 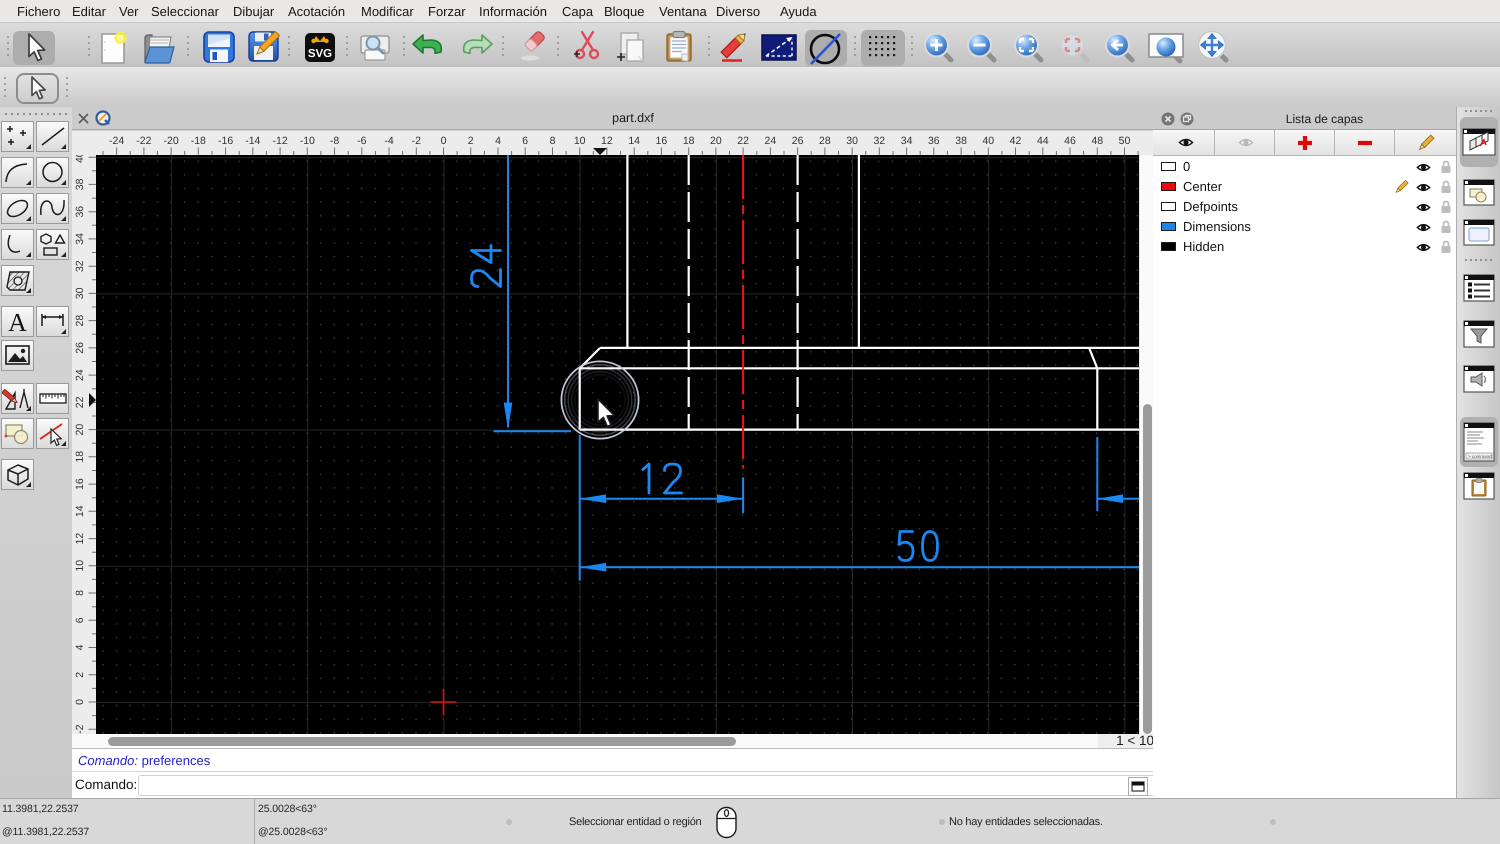 What do you see at coordinates (307, 141) in the screenshot?
I see `svg-text: -10` at bounding box center [307, 141].